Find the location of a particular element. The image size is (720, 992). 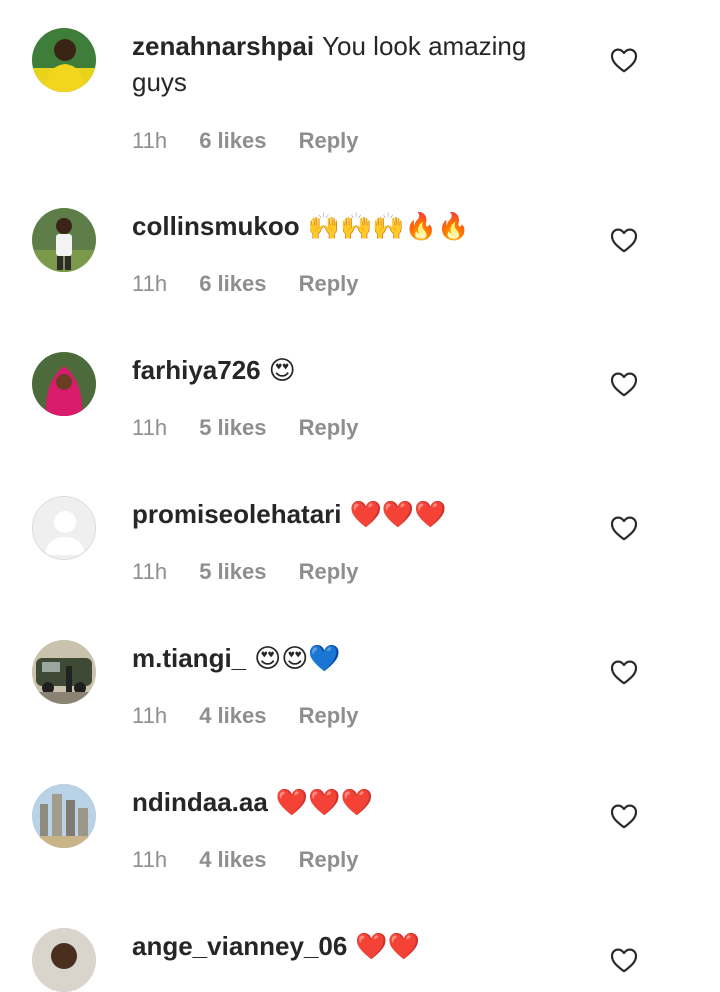

comment-username: m.tiangi_ is located at coordinates (189, 658).